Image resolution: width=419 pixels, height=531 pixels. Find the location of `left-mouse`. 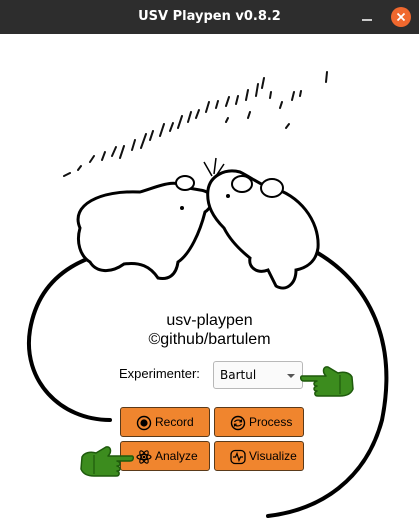

left-mouse is located at coordinates (145, 230).